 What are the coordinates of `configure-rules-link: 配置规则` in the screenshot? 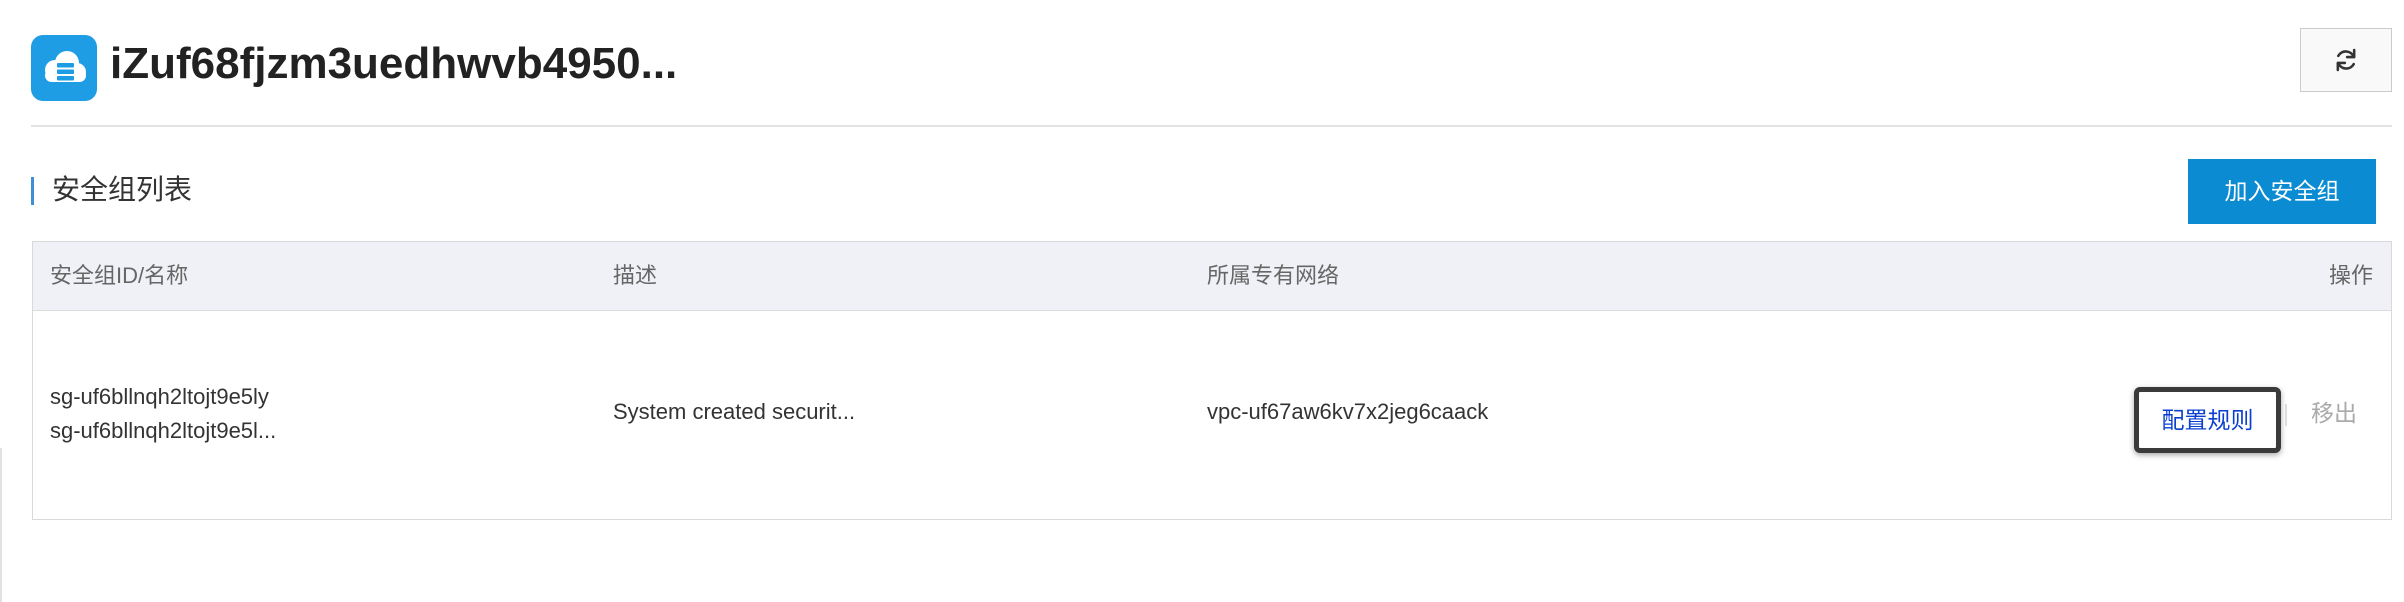 It's located at (2207, 420).